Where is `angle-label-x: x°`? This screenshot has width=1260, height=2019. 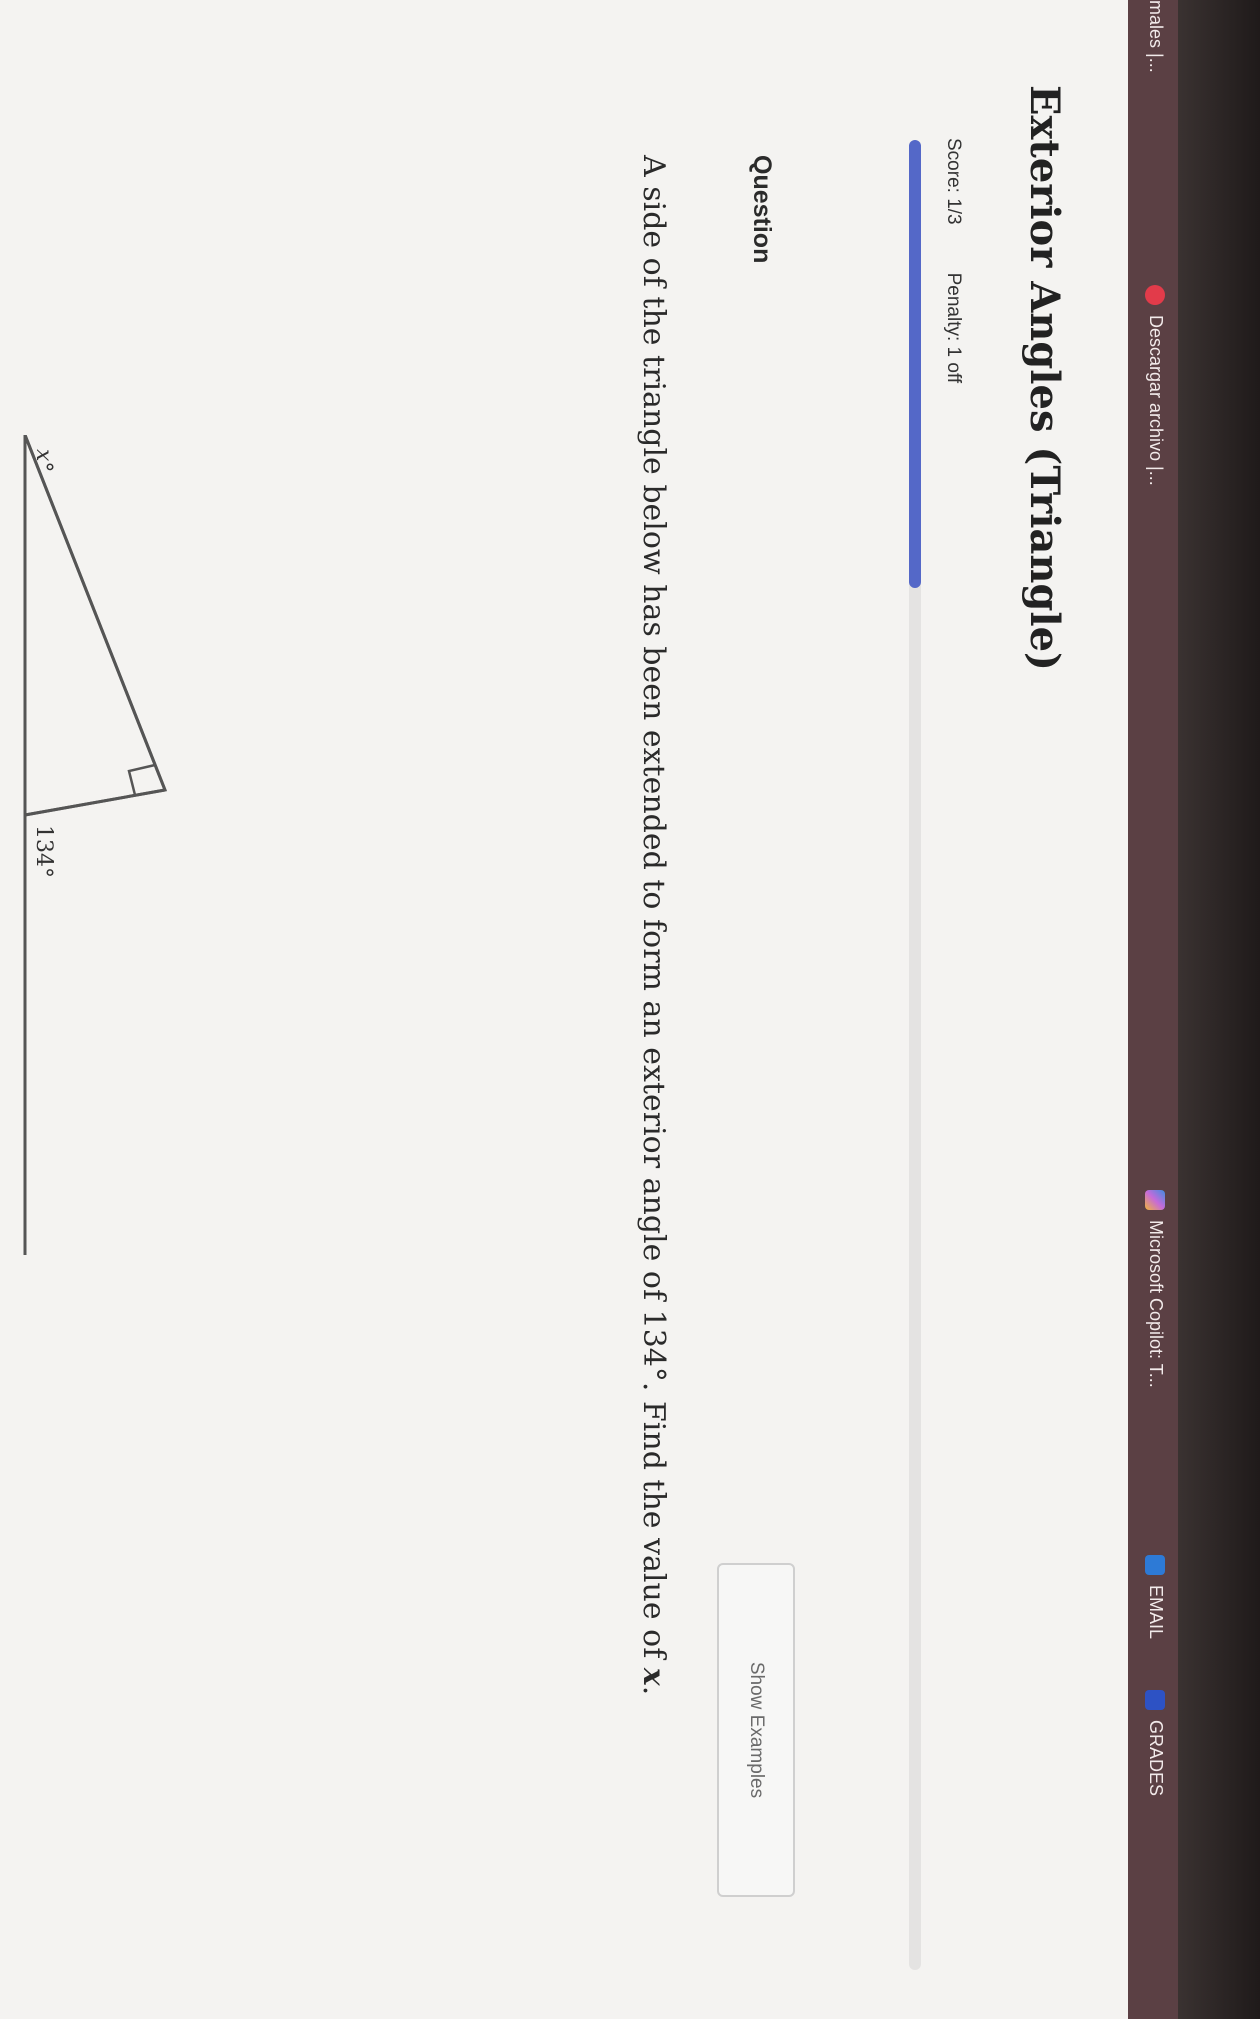 angle-label-x: x° is located at coordinates (43, 460).